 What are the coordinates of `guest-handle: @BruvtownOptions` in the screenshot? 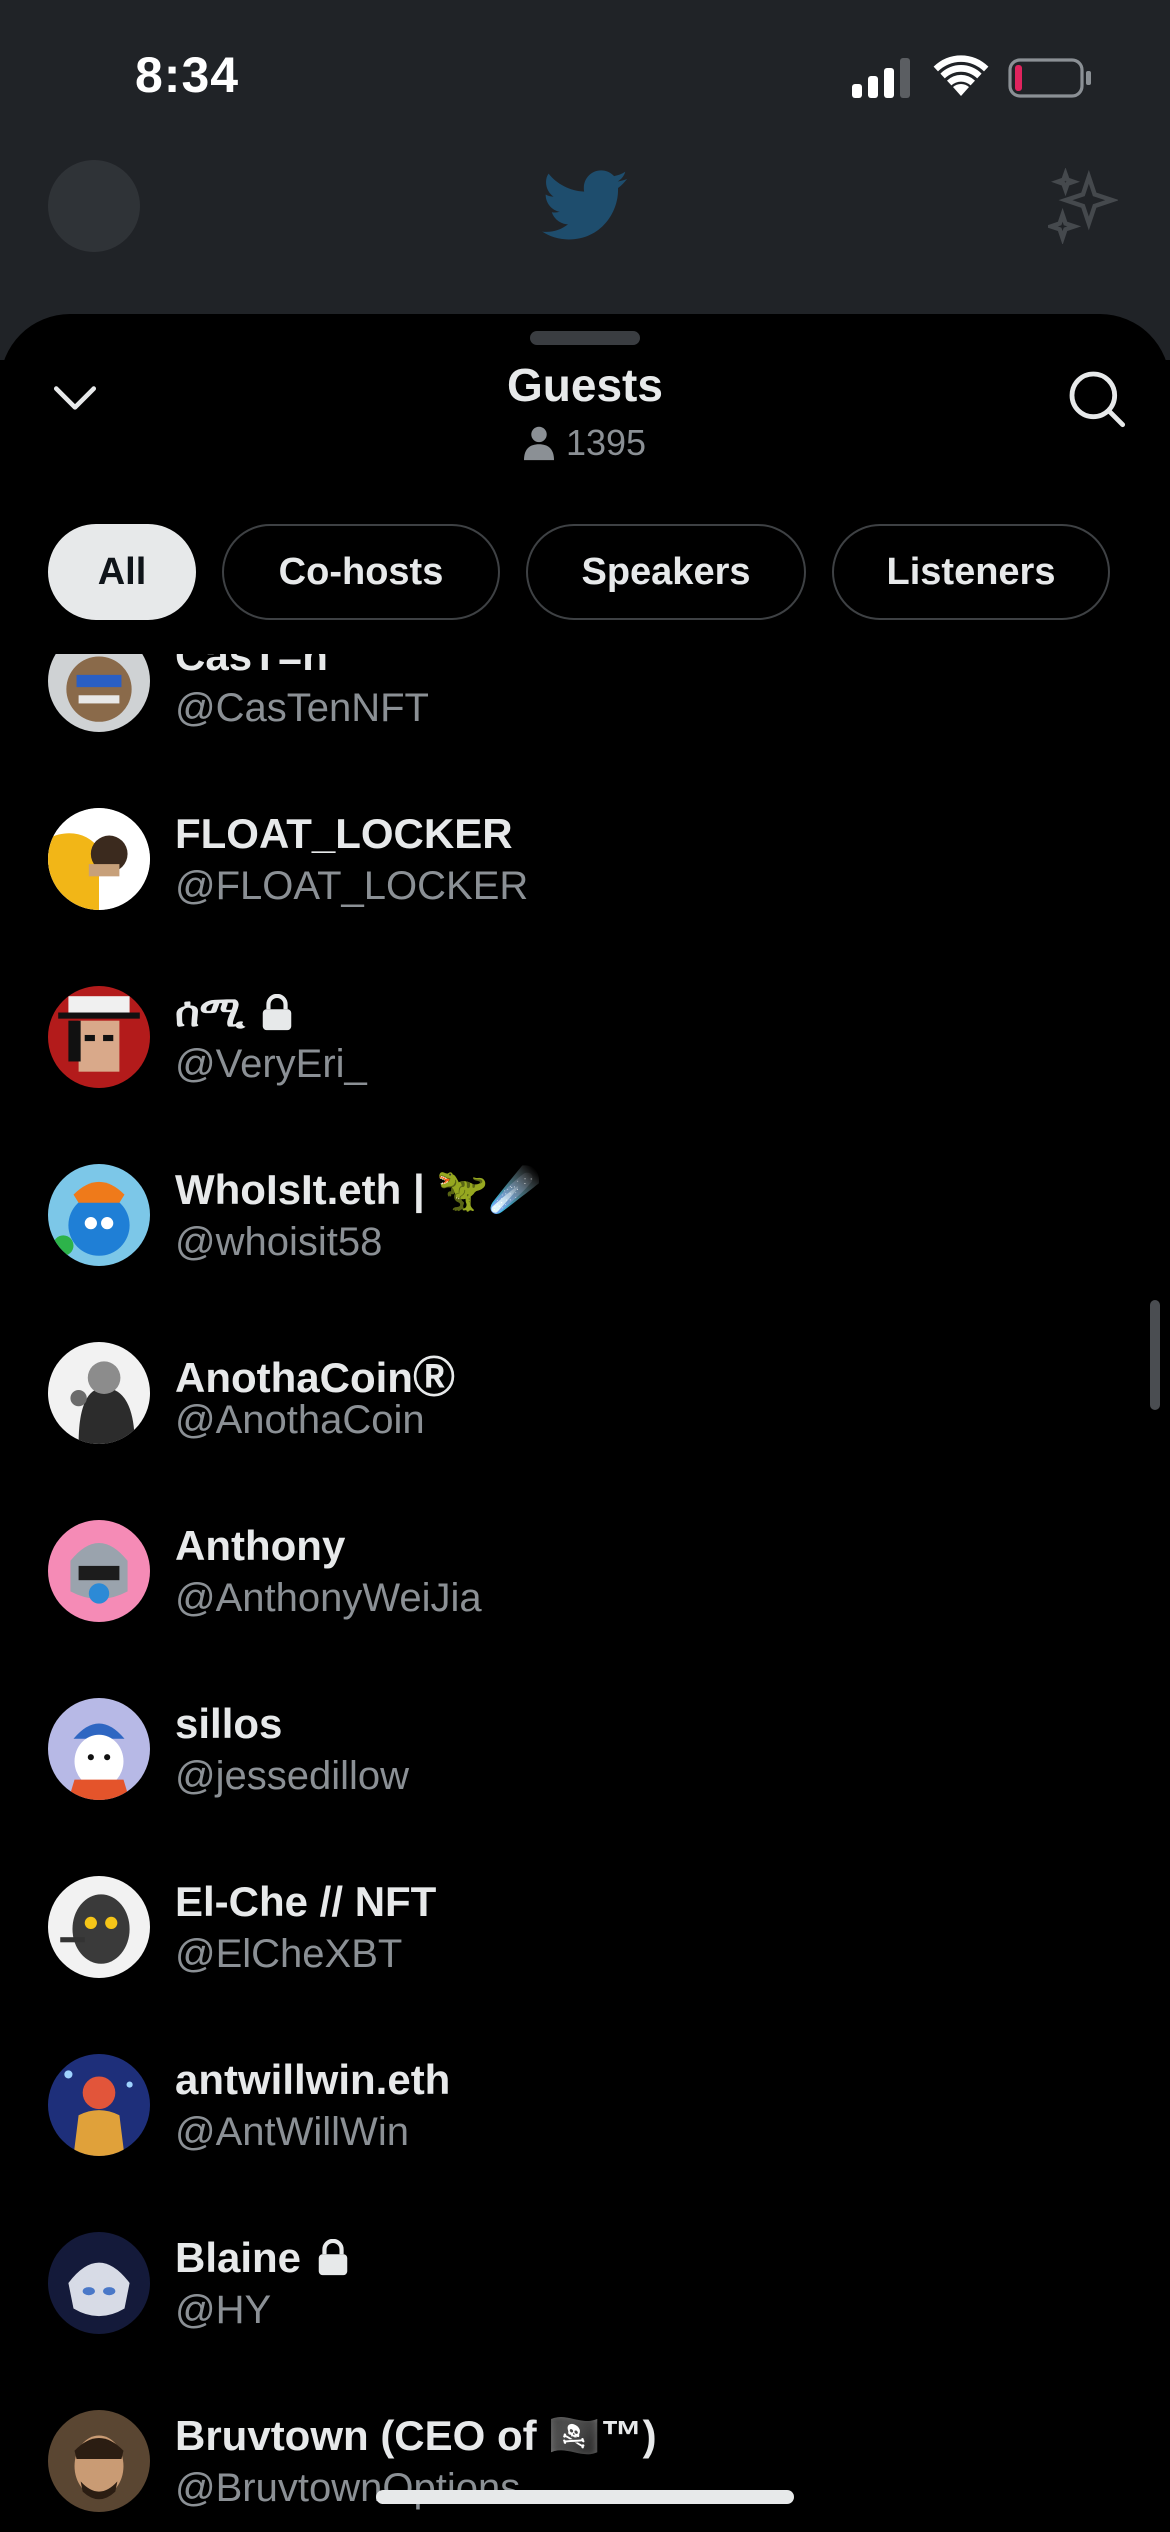 It's located at (348, 2488).